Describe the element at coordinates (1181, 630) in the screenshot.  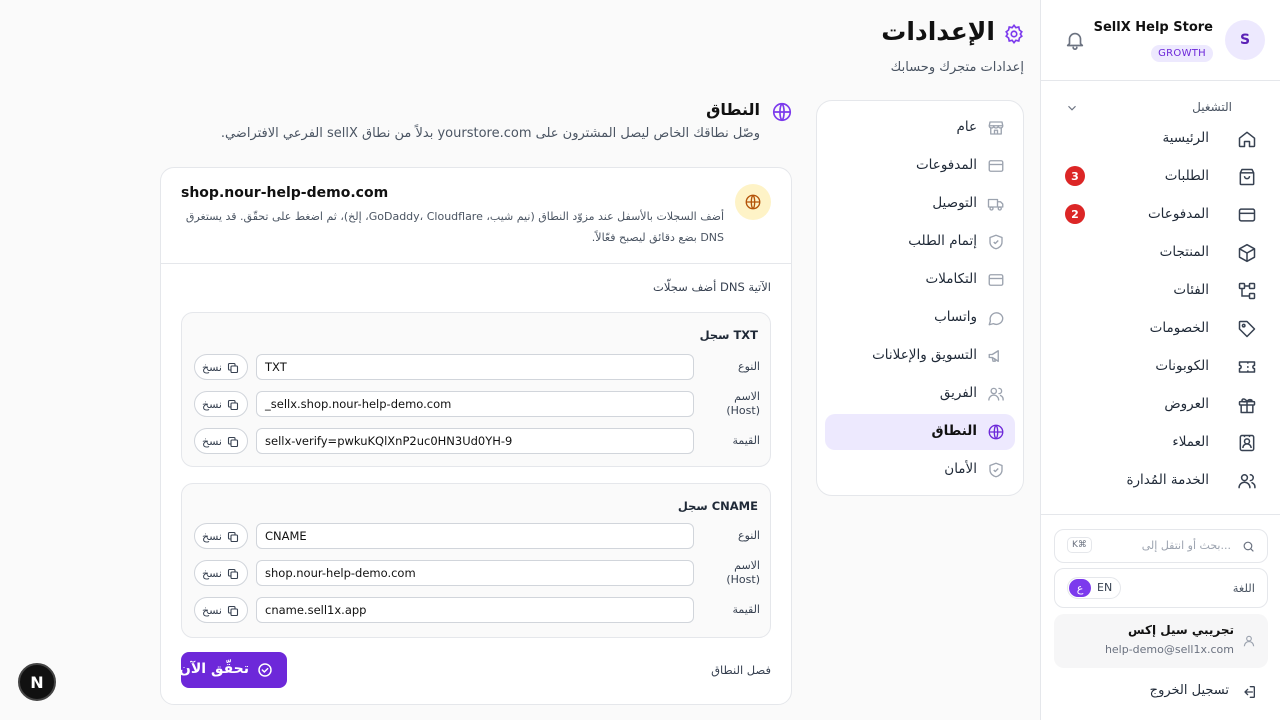
I see `user-name: تجريبي سيل إكس` at that location.